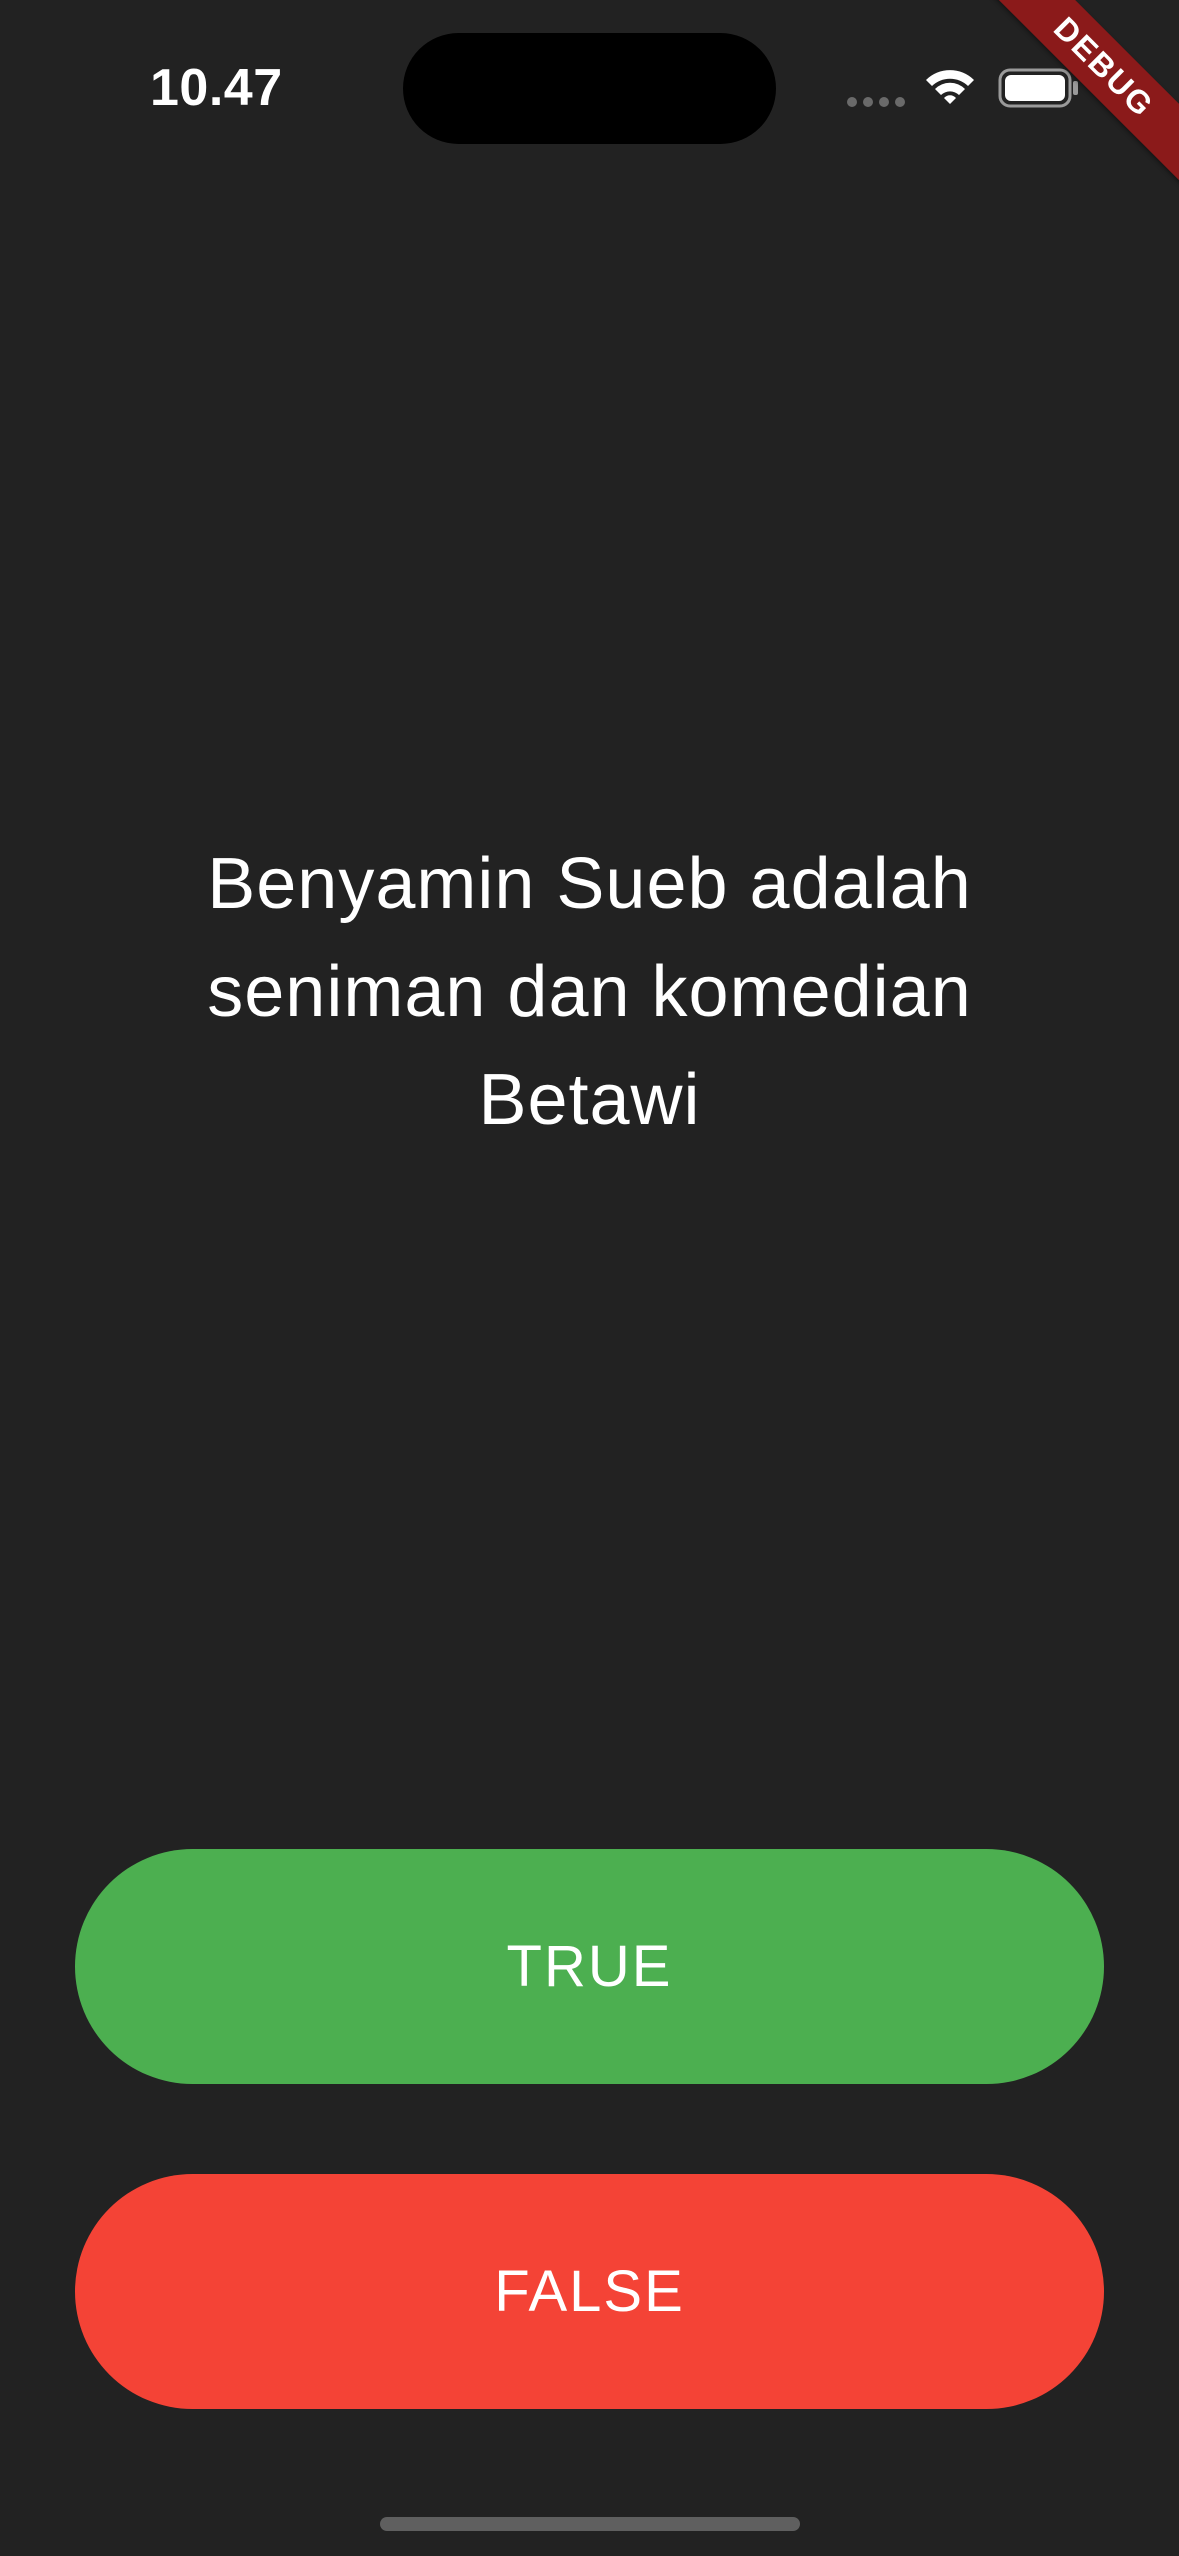 The width and height of the screenshot is (1179, 2556). I want to click on battery-icon, so click(1038, 88).